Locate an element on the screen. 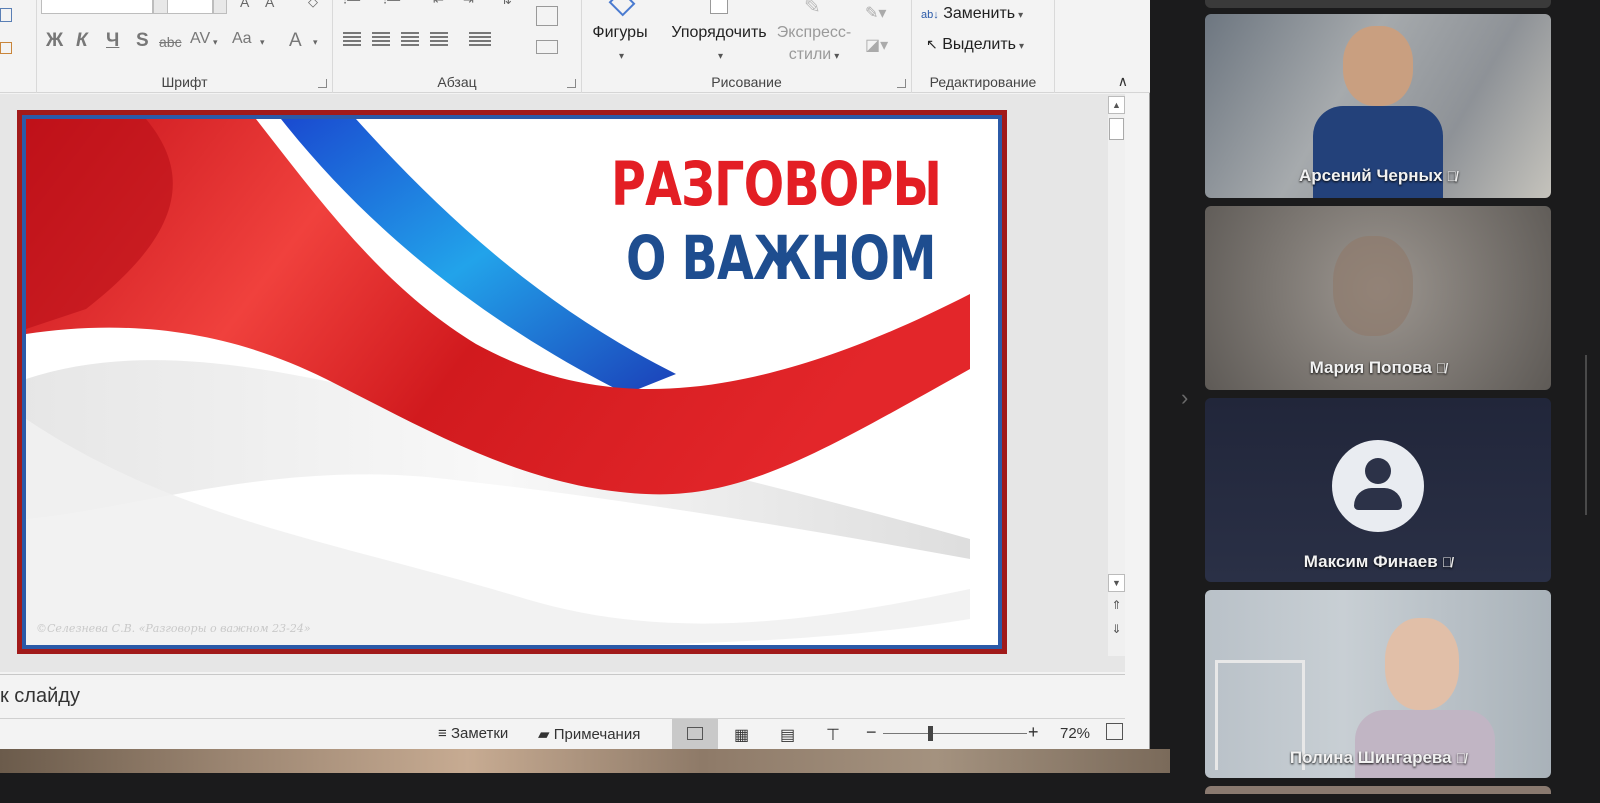  participant-name-tag: Полина Шингарева 🎙̸ is located at coordinates (1378, 758).